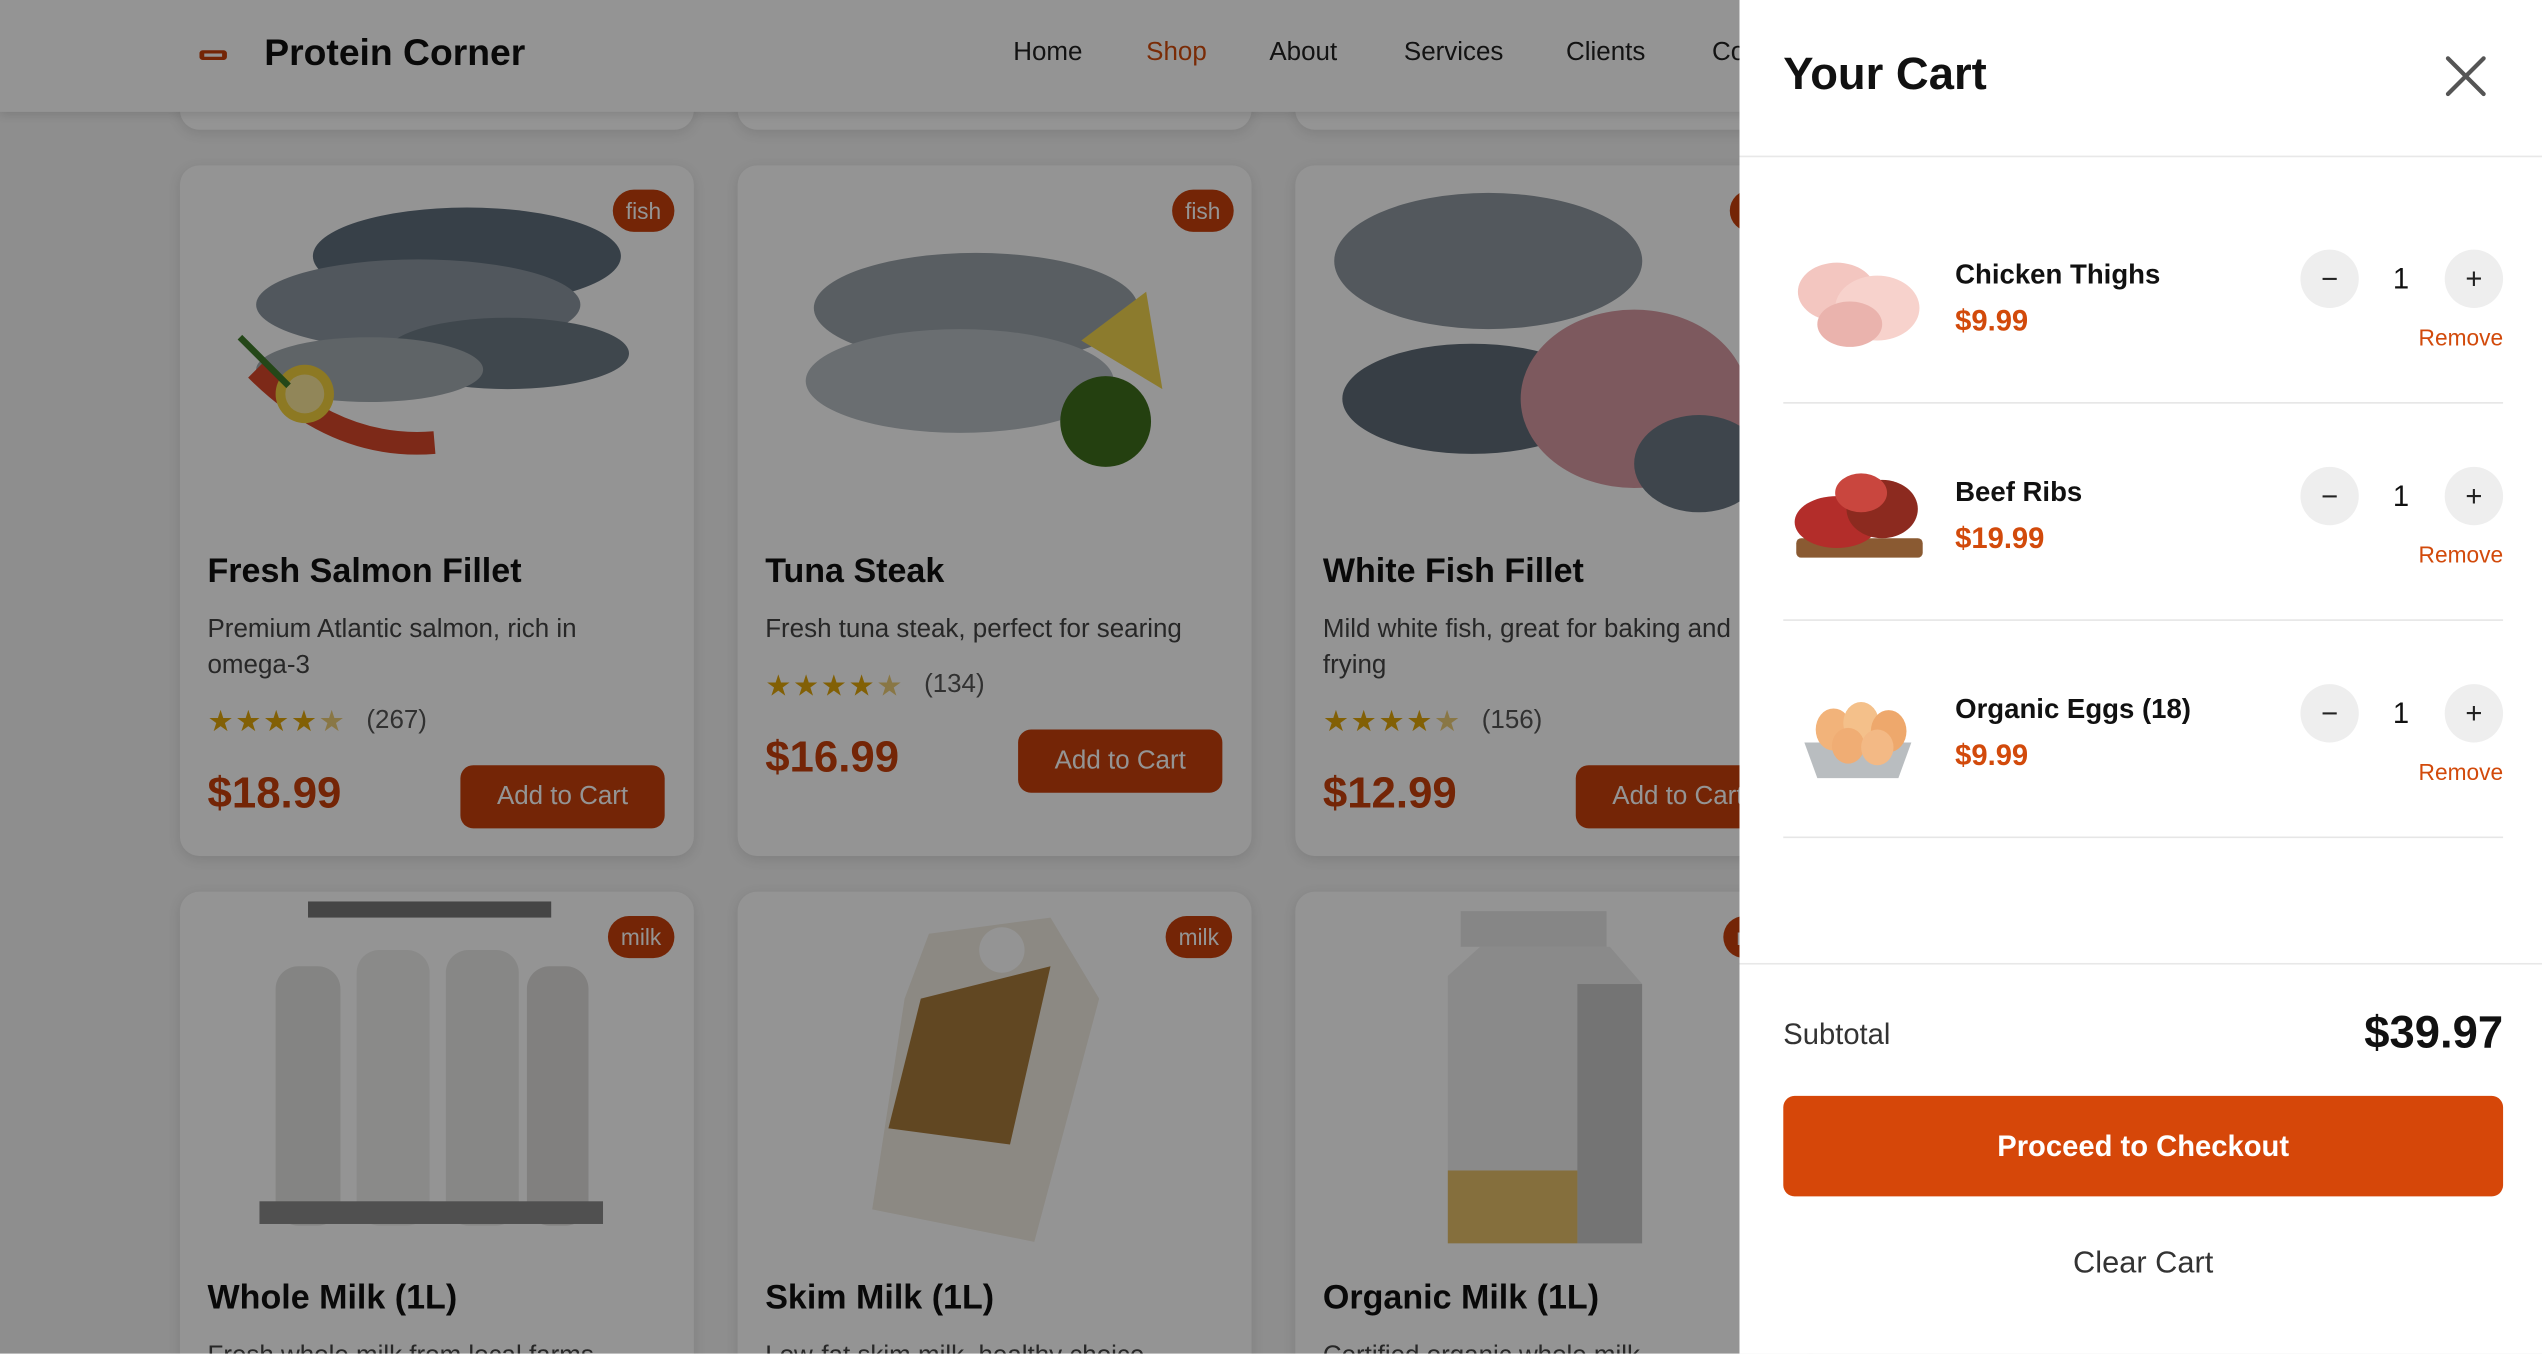 The image size is (2542, 1354). What do you see at coordinates (2073, 709) in the screenshot?
I see `cart-item-name: Organic Eggs (18)` at bounding box center [2073, 709].